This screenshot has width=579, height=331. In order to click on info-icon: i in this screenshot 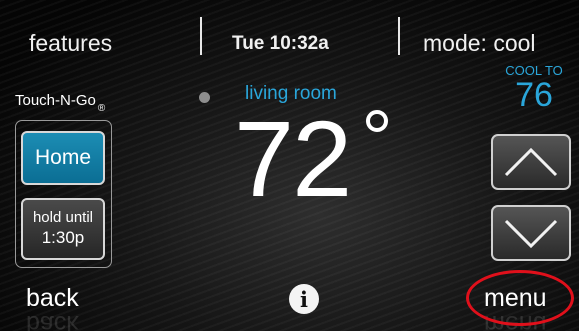, I will do `click(304, 299)`.